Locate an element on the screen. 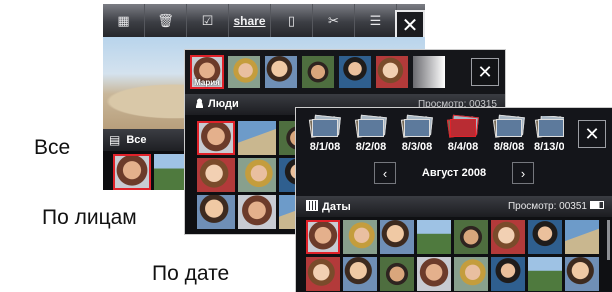  chevron-right-icon: › is located at coordinates (523, 173).